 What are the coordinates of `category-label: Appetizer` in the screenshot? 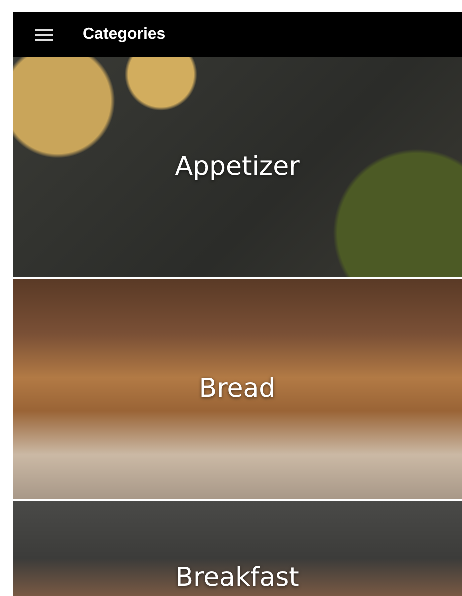 It's located at (237, 167).